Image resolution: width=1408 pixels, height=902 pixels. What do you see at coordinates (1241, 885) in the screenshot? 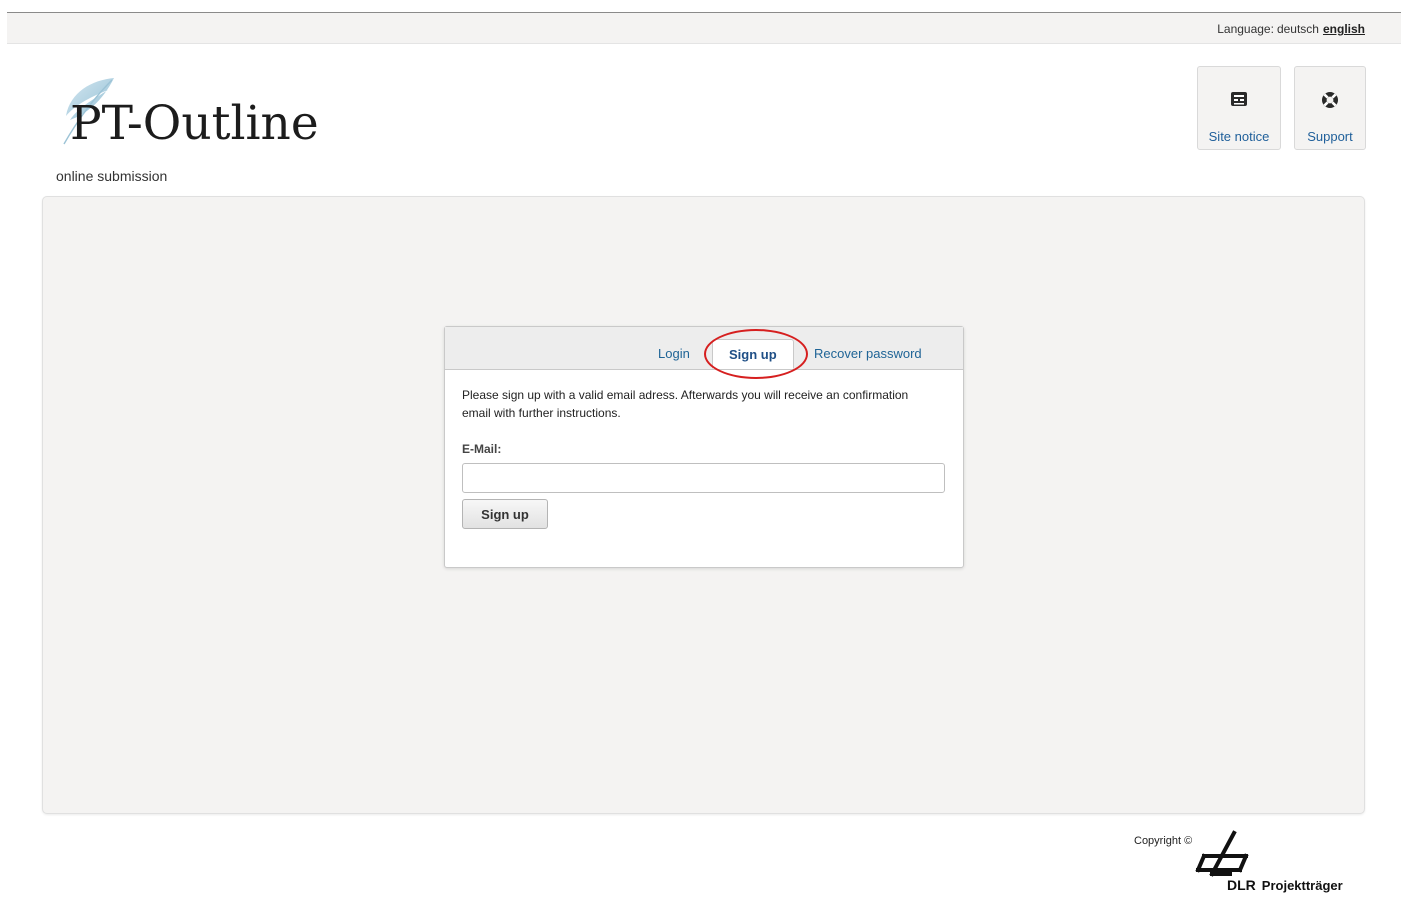
I see `dlr-label: DLR` at bounding box center [1241, 885].